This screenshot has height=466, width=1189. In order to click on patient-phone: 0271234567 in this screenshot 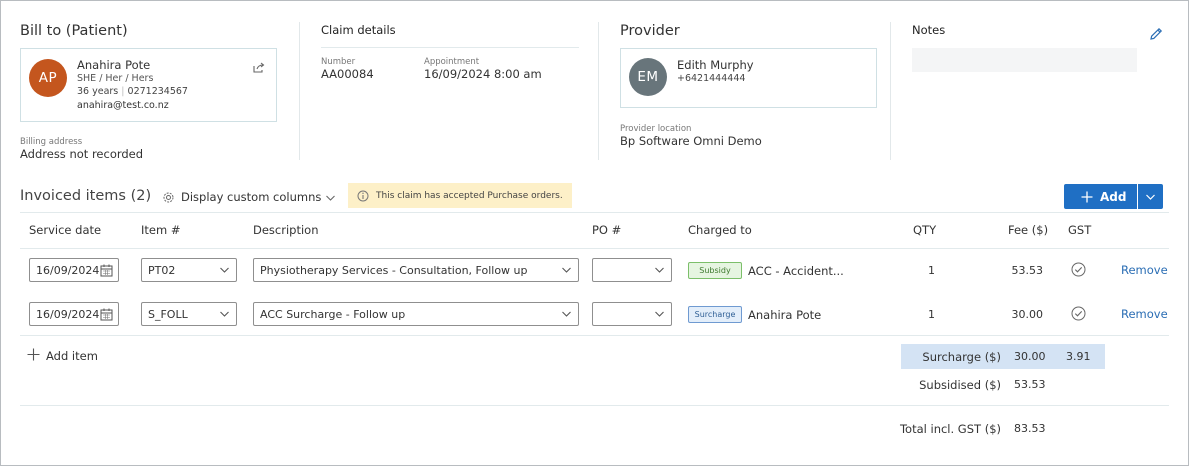, I will do `click(157, 91)`.